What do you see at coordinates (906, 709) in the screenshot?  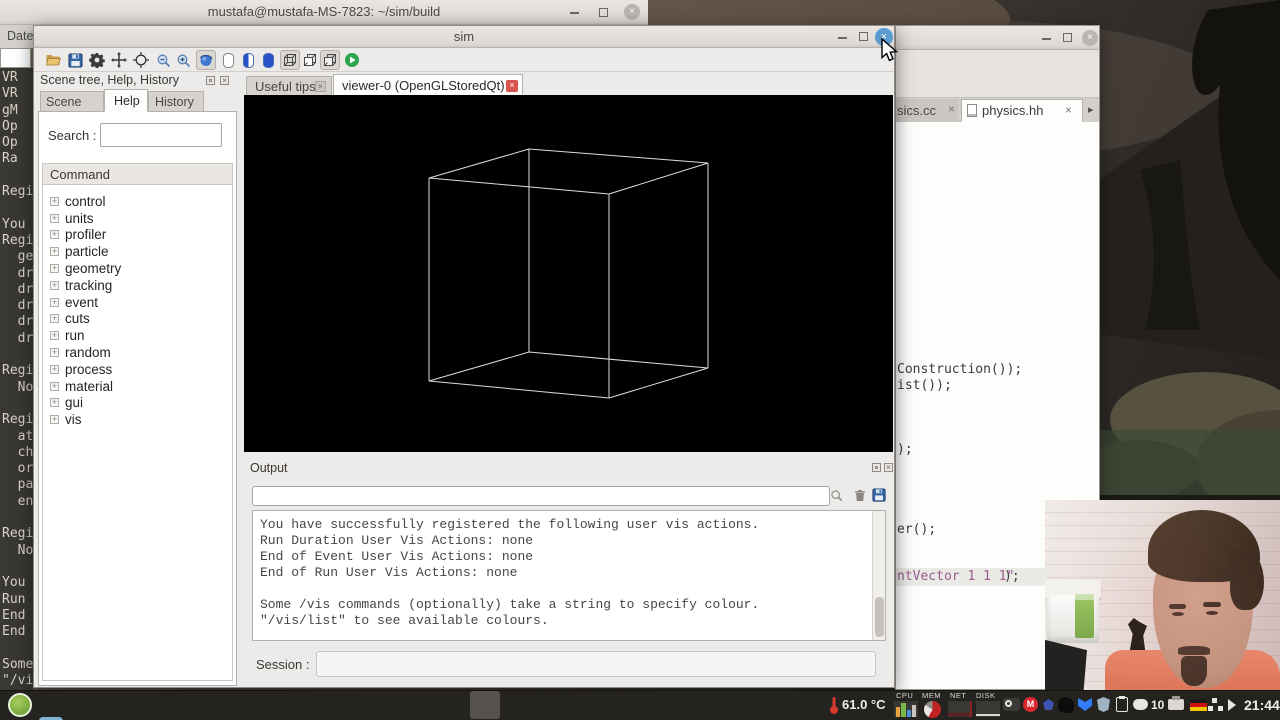 I see `cpu-graph` at bounding box center [906, 709].